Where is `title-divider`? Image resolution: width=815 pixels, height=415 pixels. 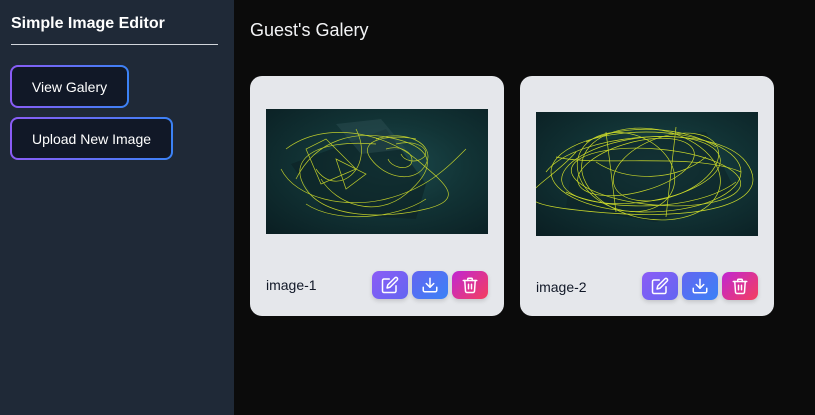 title-divider is located at coordinates (114, 44).